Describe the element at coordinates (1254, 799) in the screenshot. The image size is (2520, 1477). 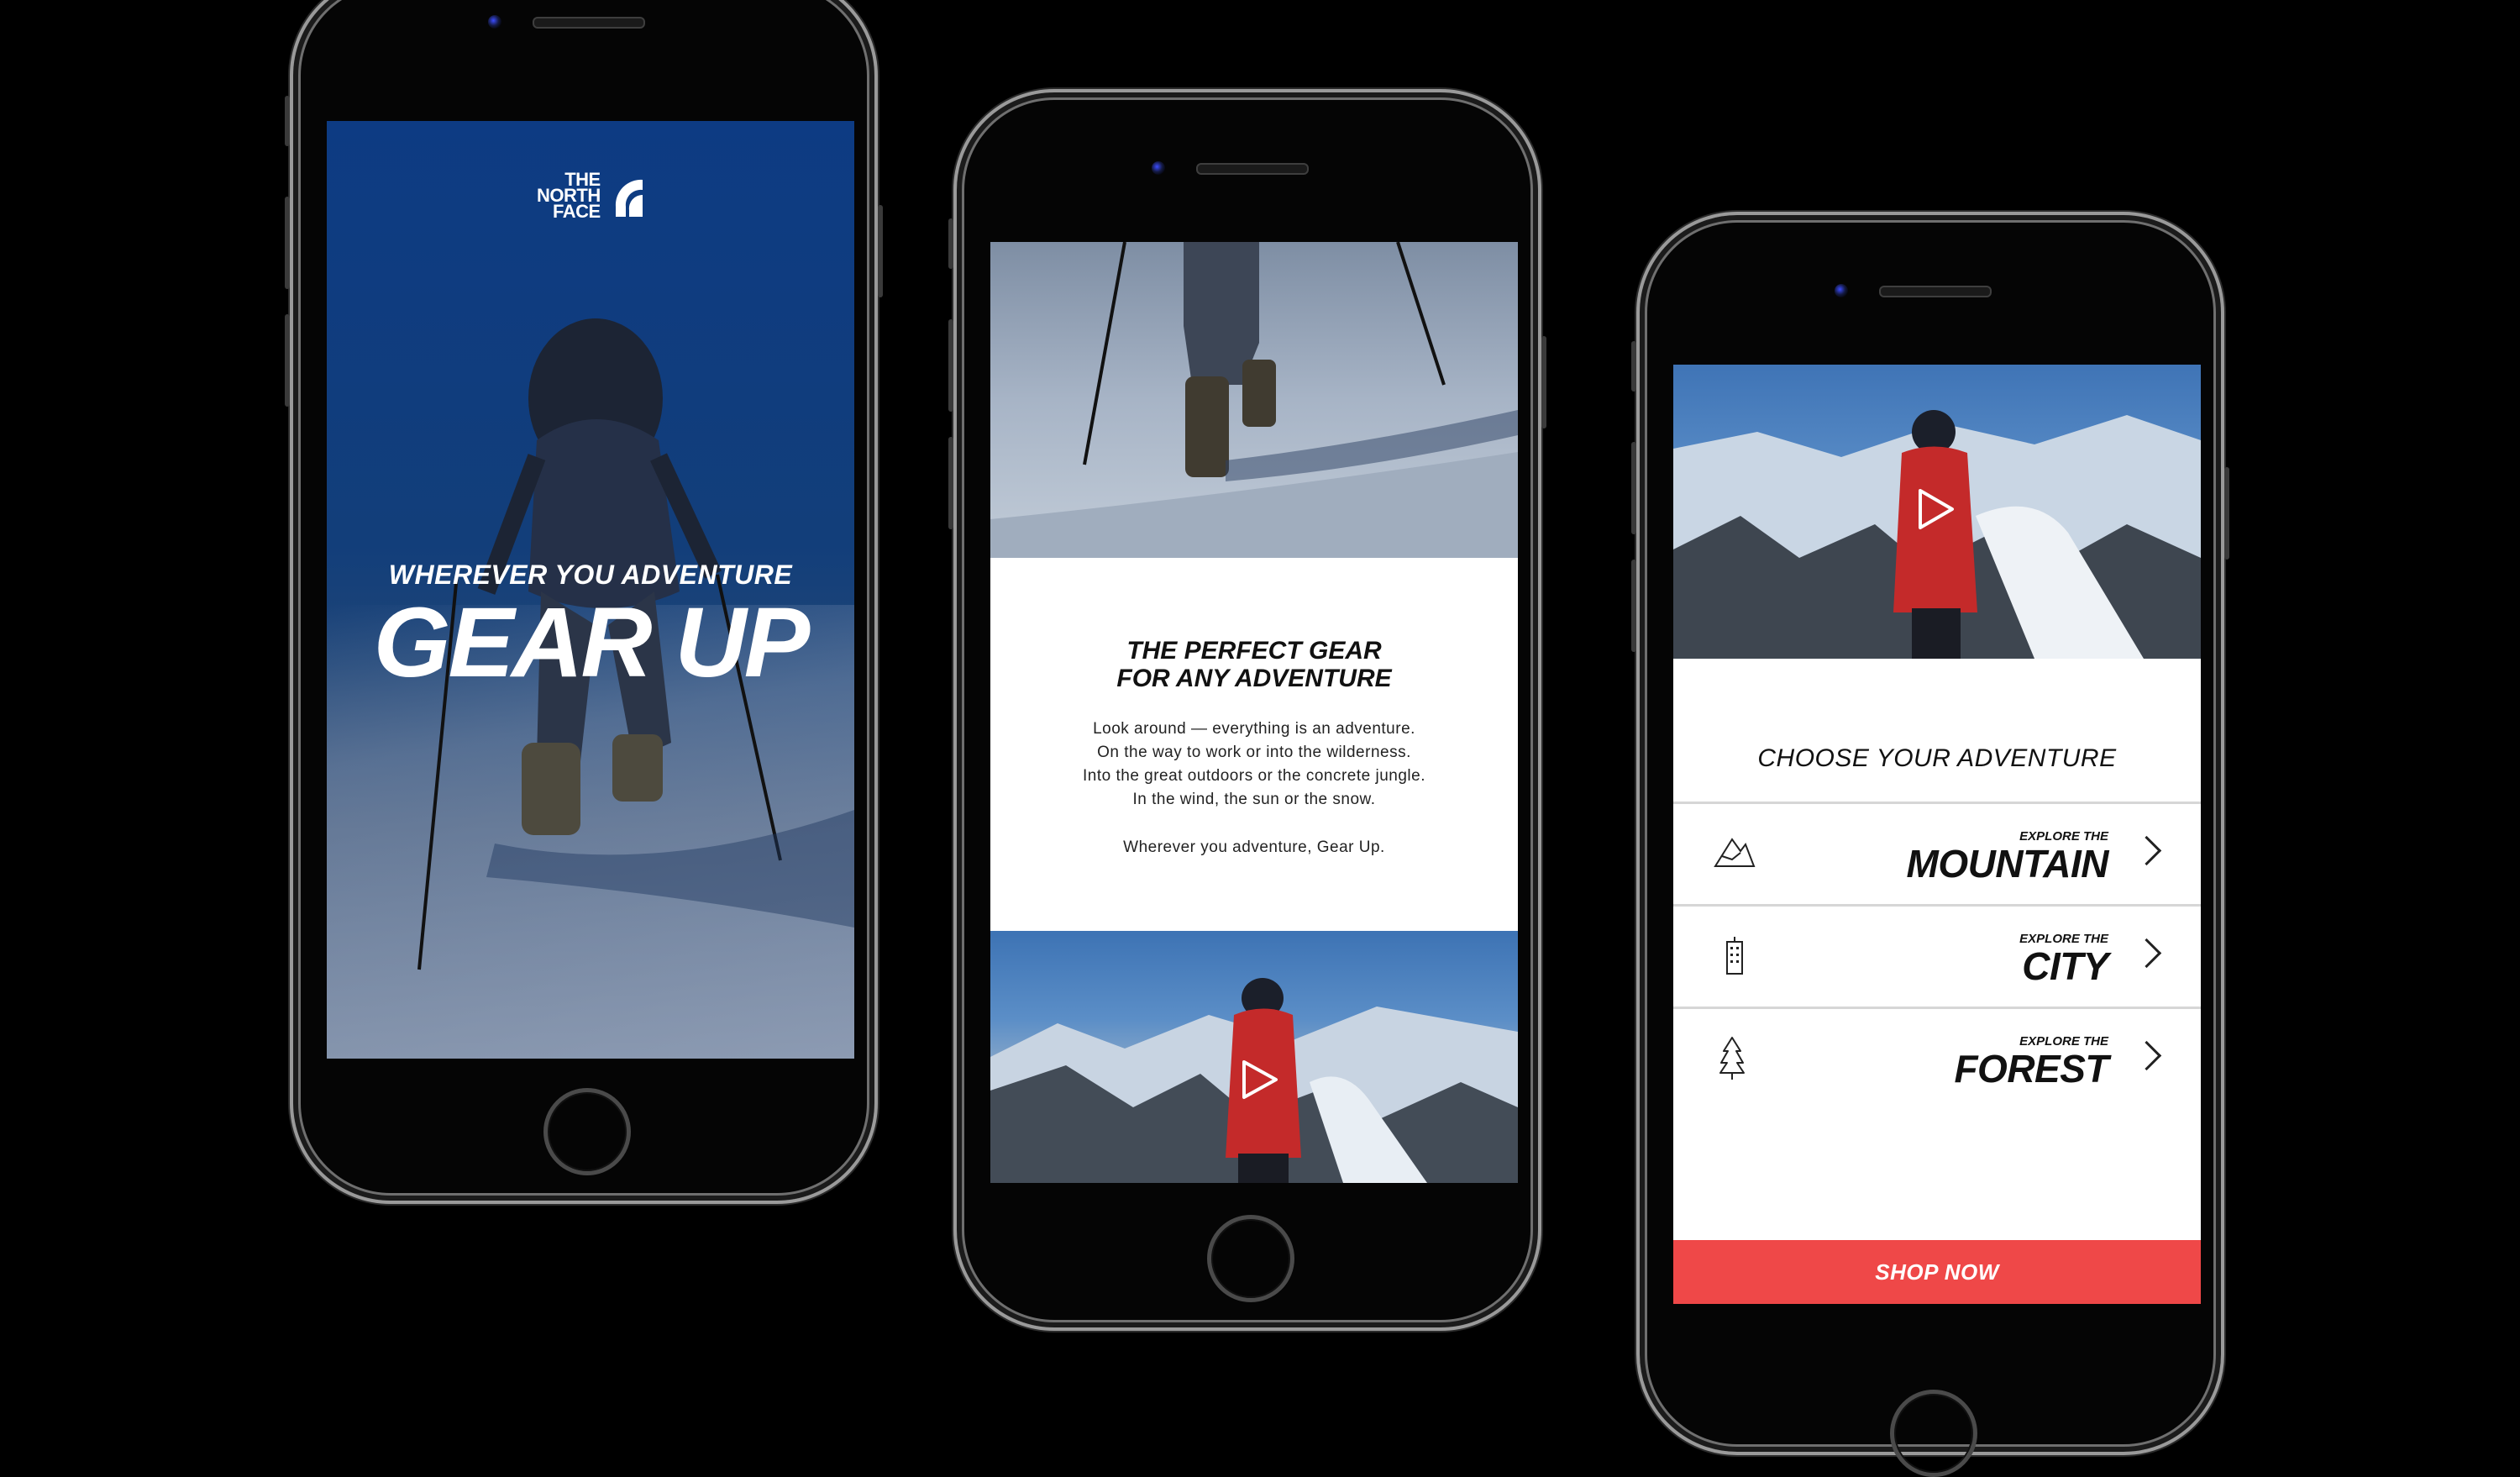
I see `story-body-line: In the wind, the sun or the snow.` at that location.